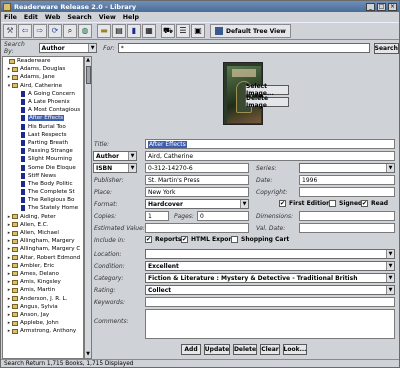 The image size is (400, 368). What do you see at coordinates (270, 144) in the screenshot?
I see `title-field: After Effects` at bounding box center [270, 144].